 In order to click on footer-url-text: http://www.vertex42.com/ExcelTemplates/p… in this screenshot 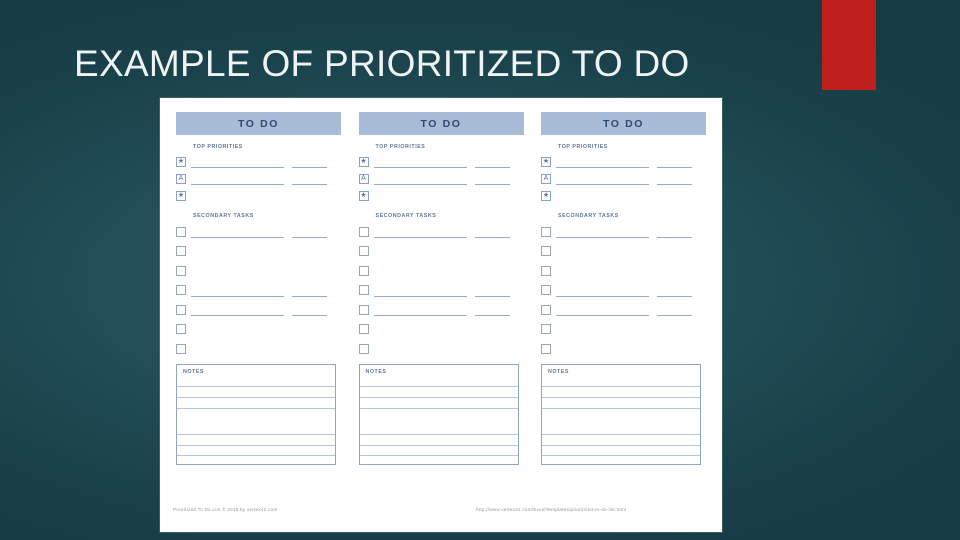, I will do `click(551, 509)`.